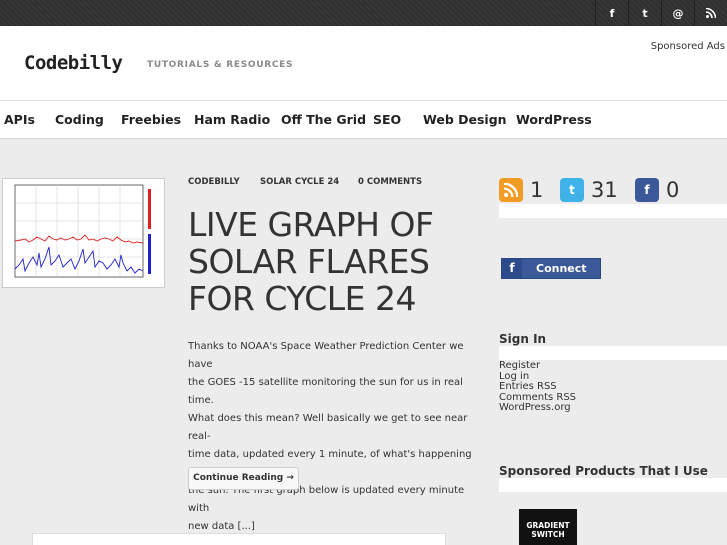  I want to click on facebook-count: 0, so click(673, 190).